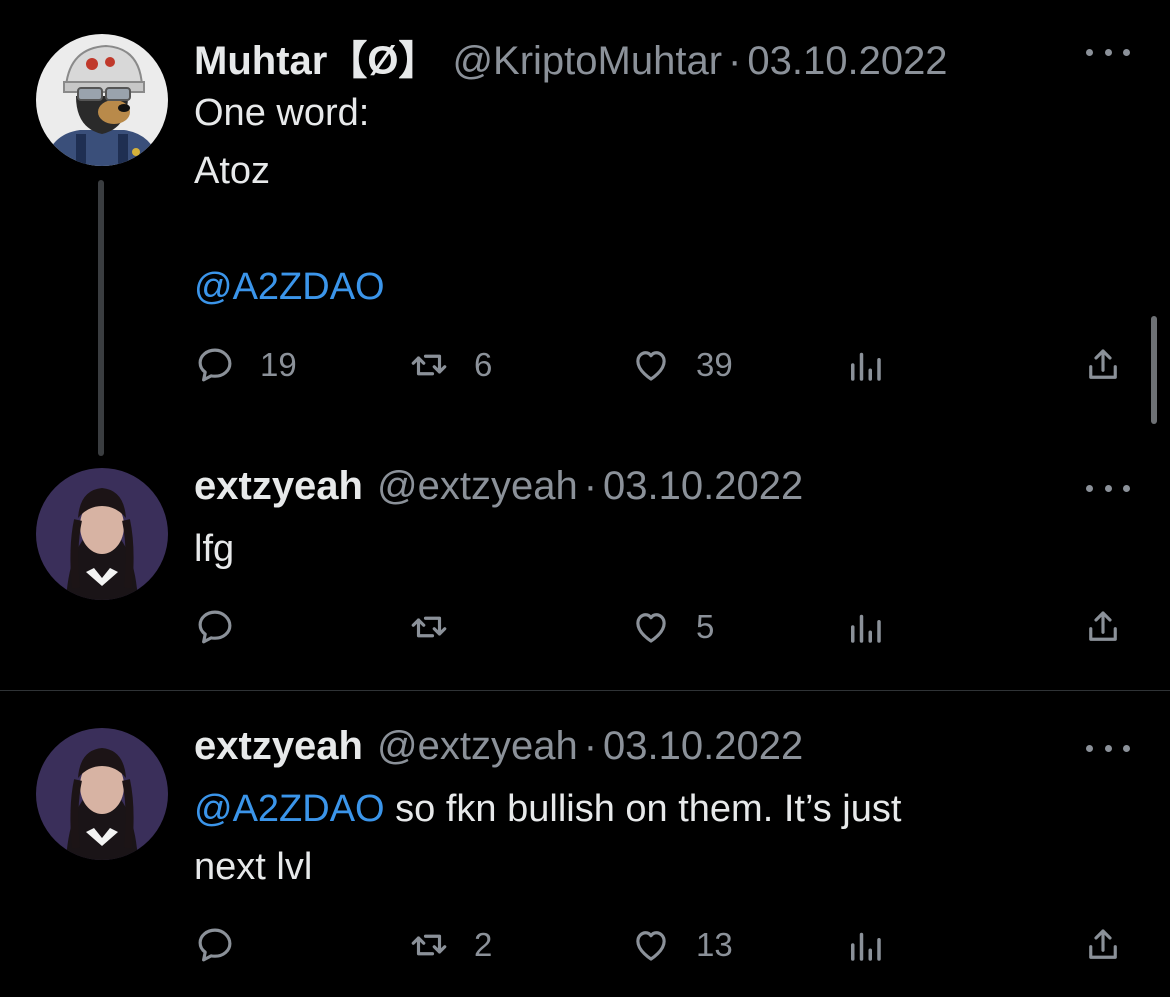 The height and width of the screenshot is (997, 1170). I want to click on retweet-count: 2, so click(483, 944).